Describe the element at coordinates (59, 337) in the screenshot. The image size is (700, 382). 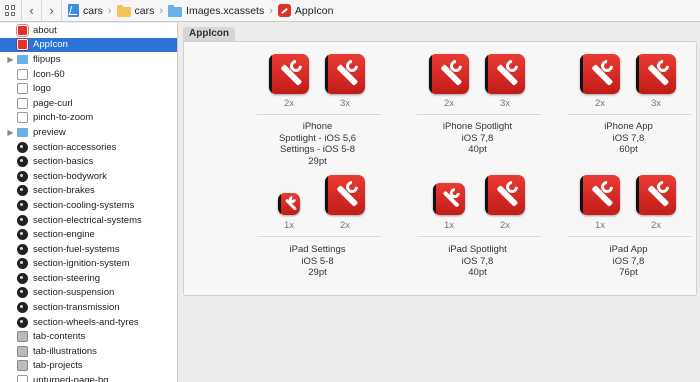
I see `sidebar-item-label: tab-contents` at that location.